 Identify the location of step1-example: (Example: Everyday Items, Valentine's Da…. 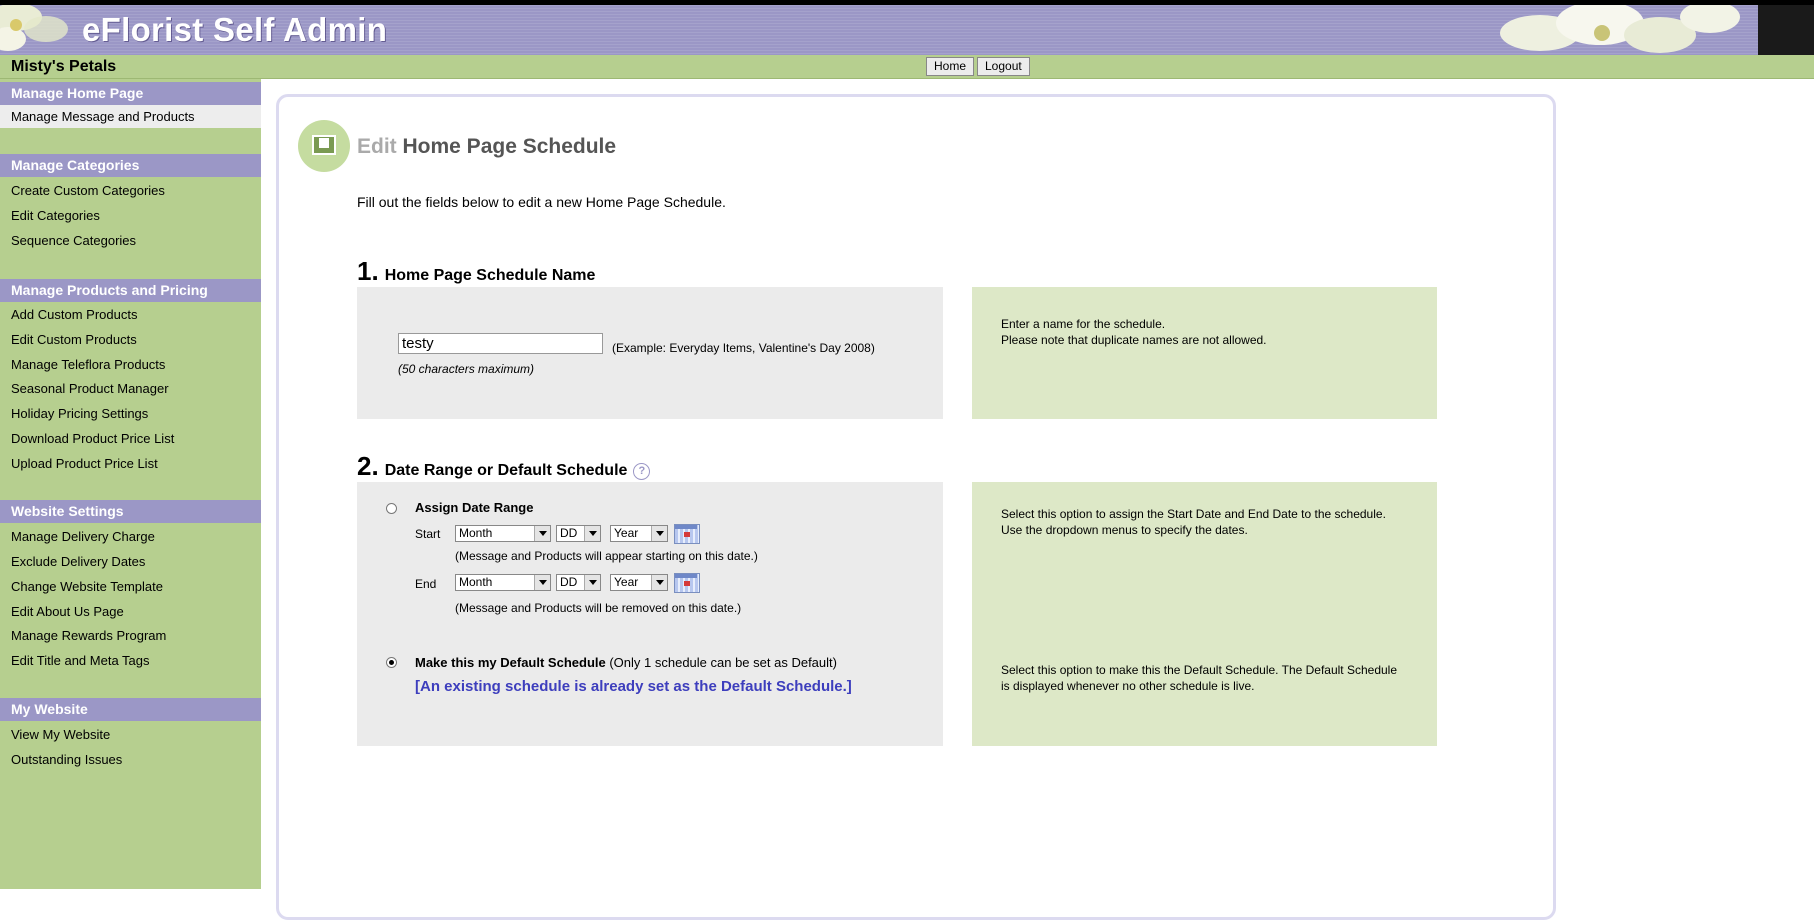
(743, 348).